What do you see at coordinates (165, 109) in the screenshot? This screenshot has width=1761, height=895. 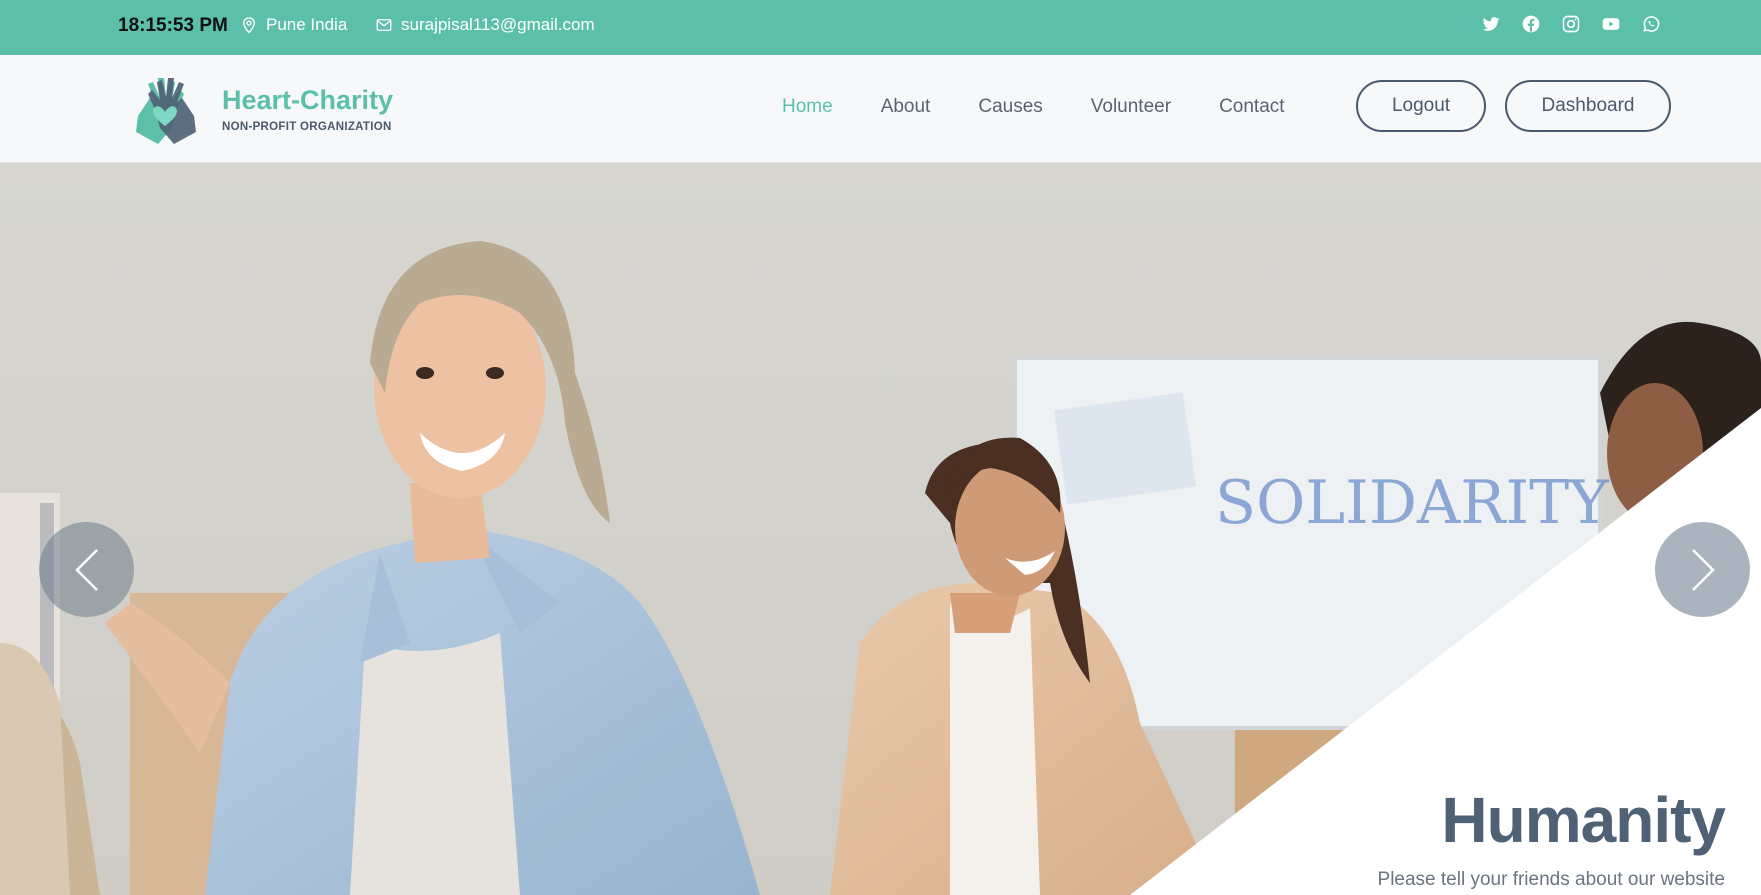 I see `charity-logo-icon` at bounding box center [165, 109].